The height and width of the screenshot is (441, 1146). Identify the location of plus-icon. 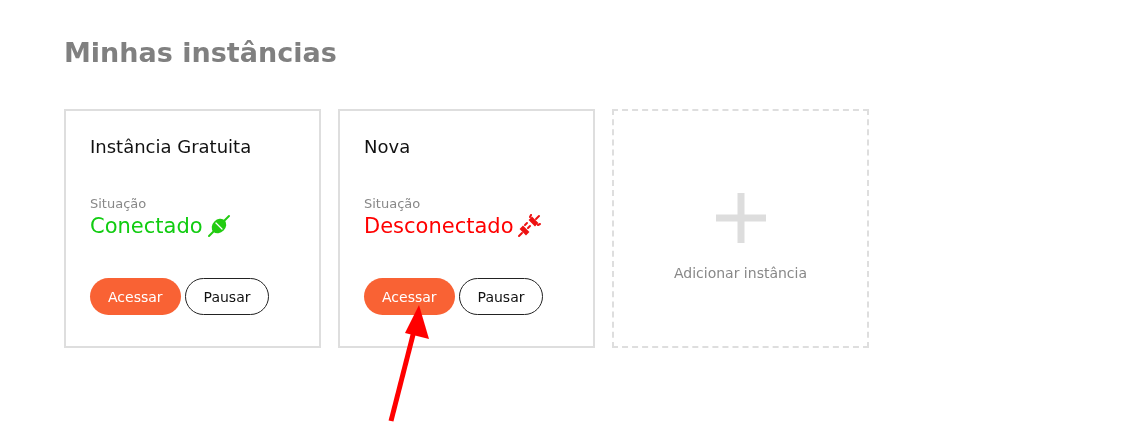
(740, 217).